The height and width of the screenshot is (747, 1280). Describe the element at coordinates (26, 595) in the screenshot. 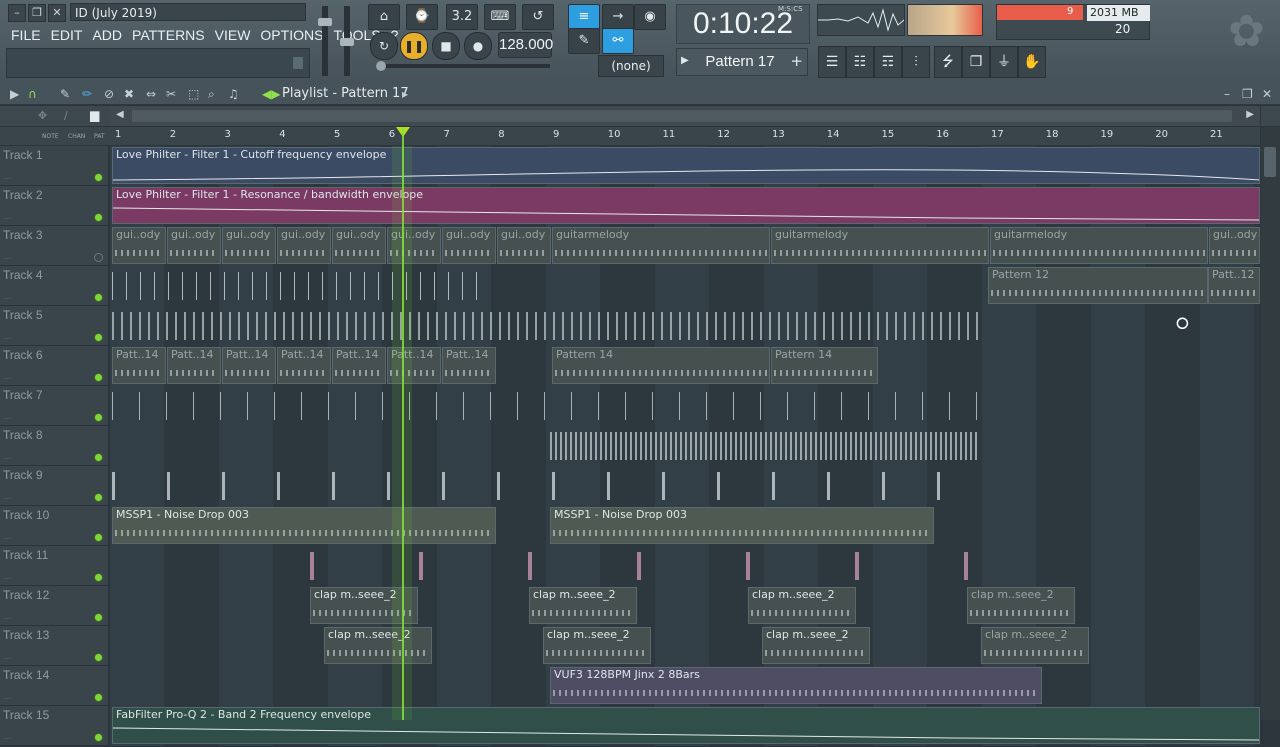

I see `track-name: Track 12` at that location.